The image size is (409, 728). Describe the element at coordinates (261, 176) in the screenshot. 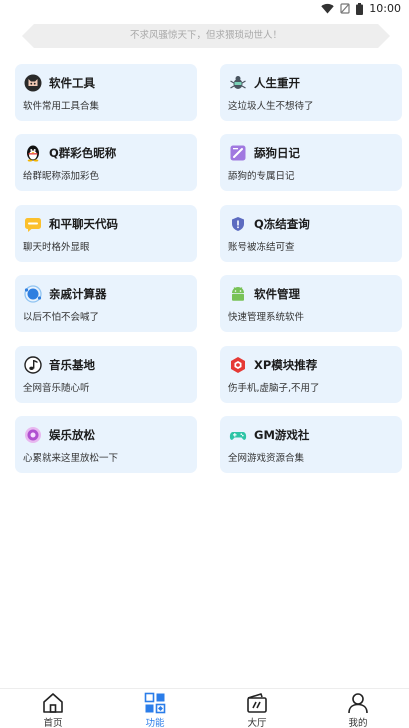

I see `card-desc: 舔狗的专属日记` at that location.